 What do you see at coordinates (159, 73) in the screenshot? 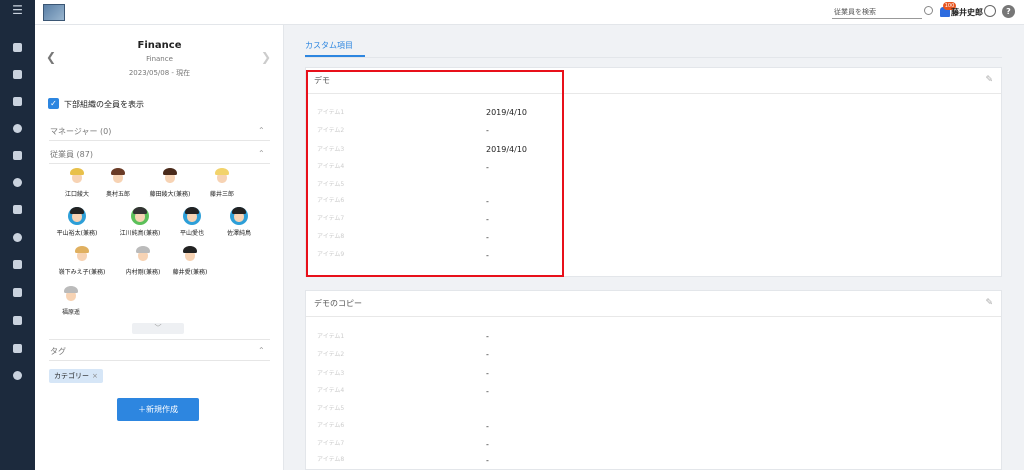
I see `org-date-range: 2023/05/08 - 現在` at bounding box center [159, 73].